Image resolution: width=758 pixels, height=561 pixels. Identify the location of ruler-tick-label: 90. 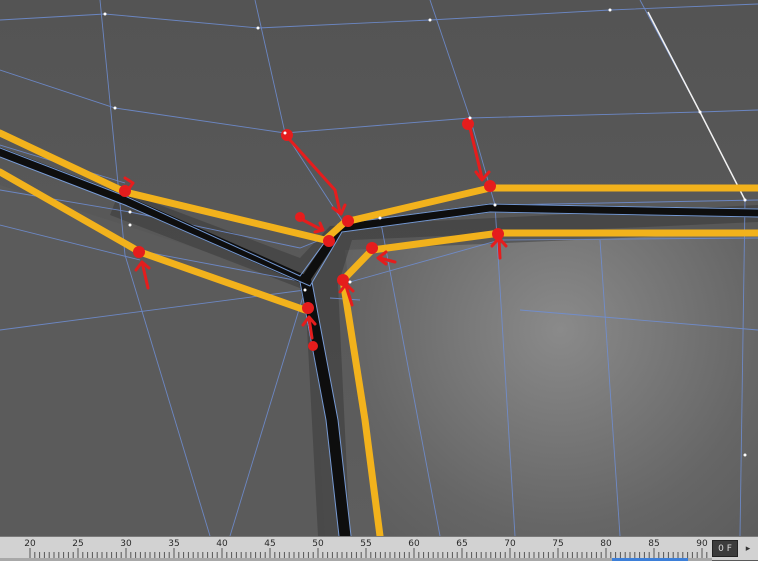
(702, 544).